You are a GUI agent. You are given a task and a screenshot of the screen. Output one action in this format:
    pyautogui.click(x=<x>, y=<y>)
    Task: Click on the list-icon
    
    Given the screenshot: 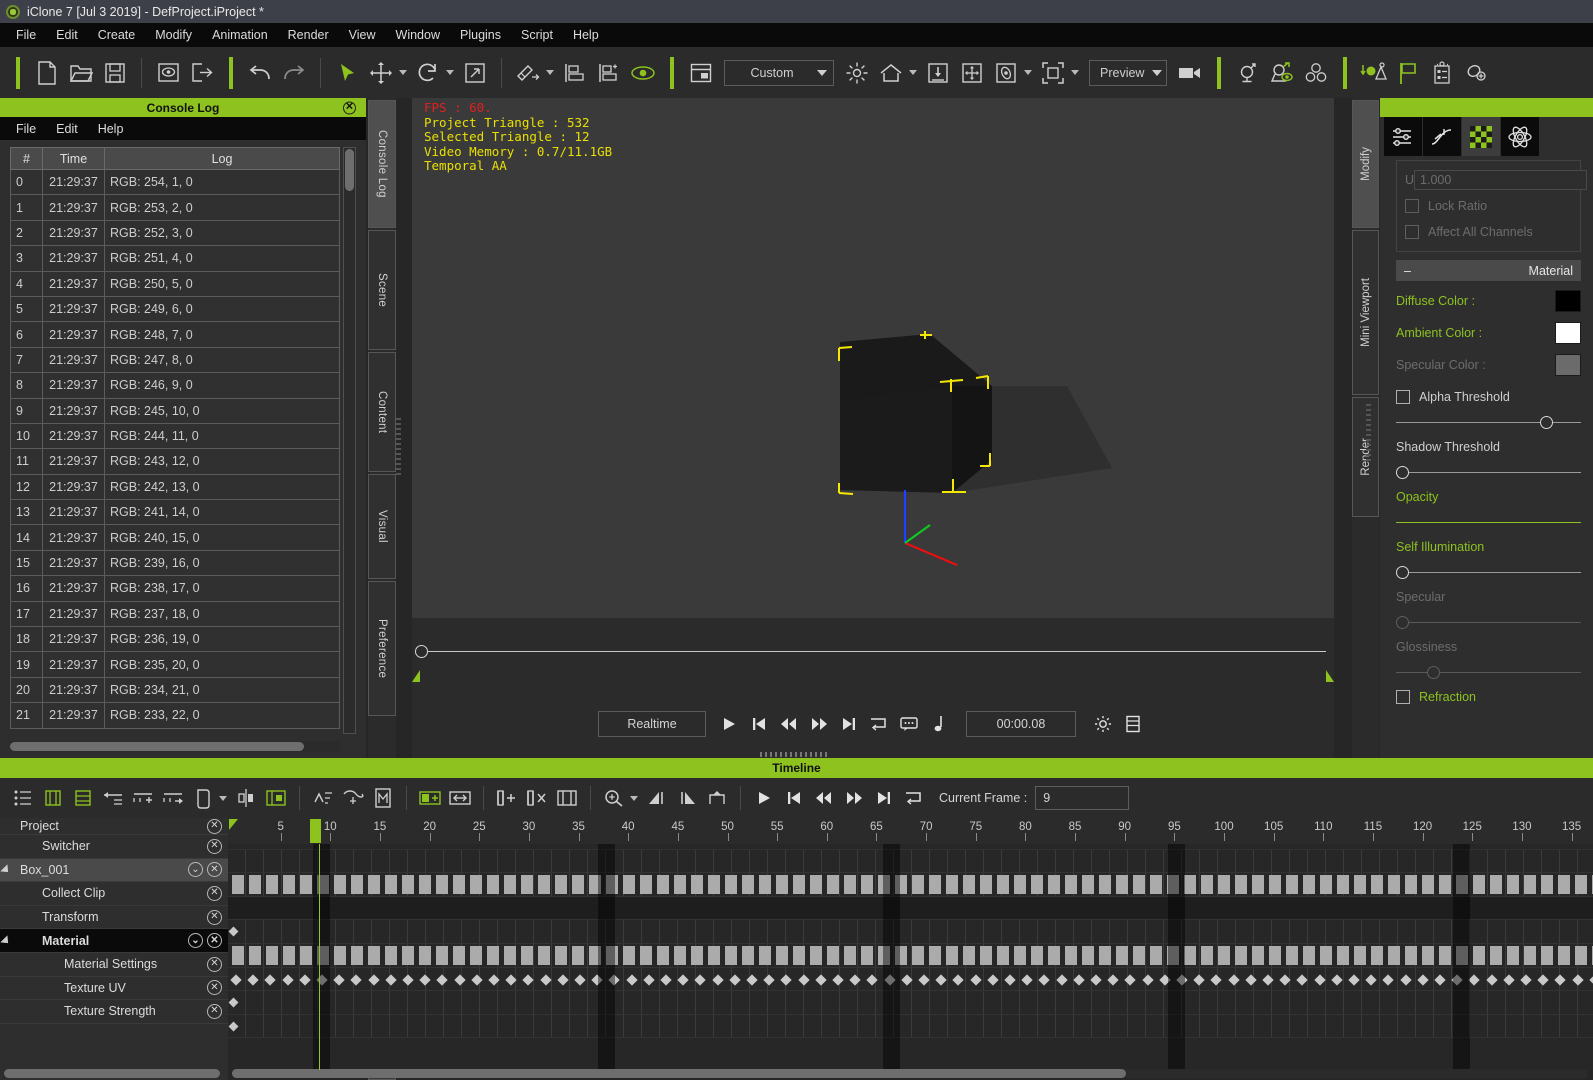 What is the action you would take?
    pyautogui.click(x=1133, y=724)
    